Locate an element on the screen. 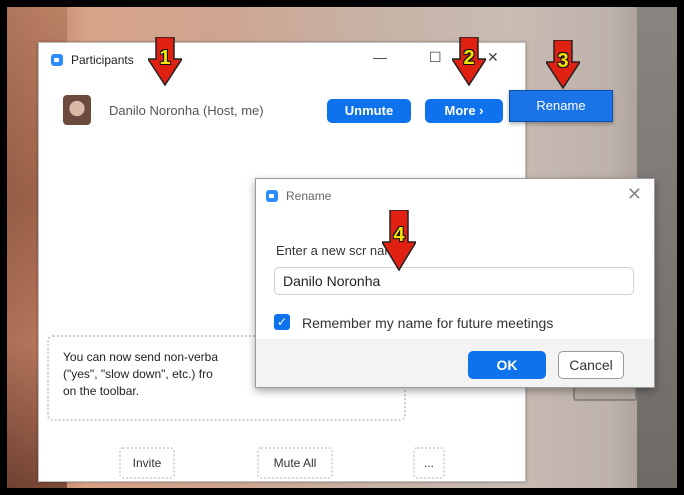  cancel-button: Cancel is located at coordinates (591, 365).